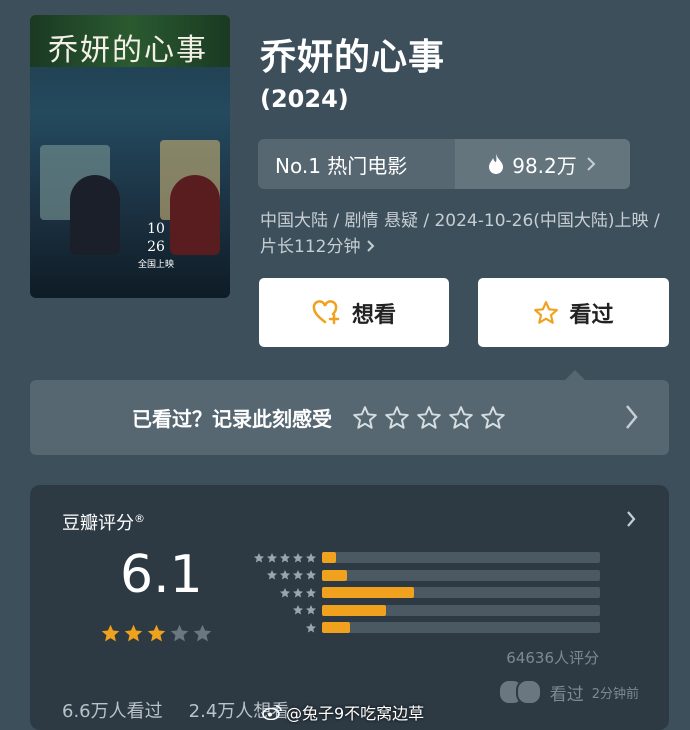  I want to click on hot-count-button: 98.2万, so click(542, 164).